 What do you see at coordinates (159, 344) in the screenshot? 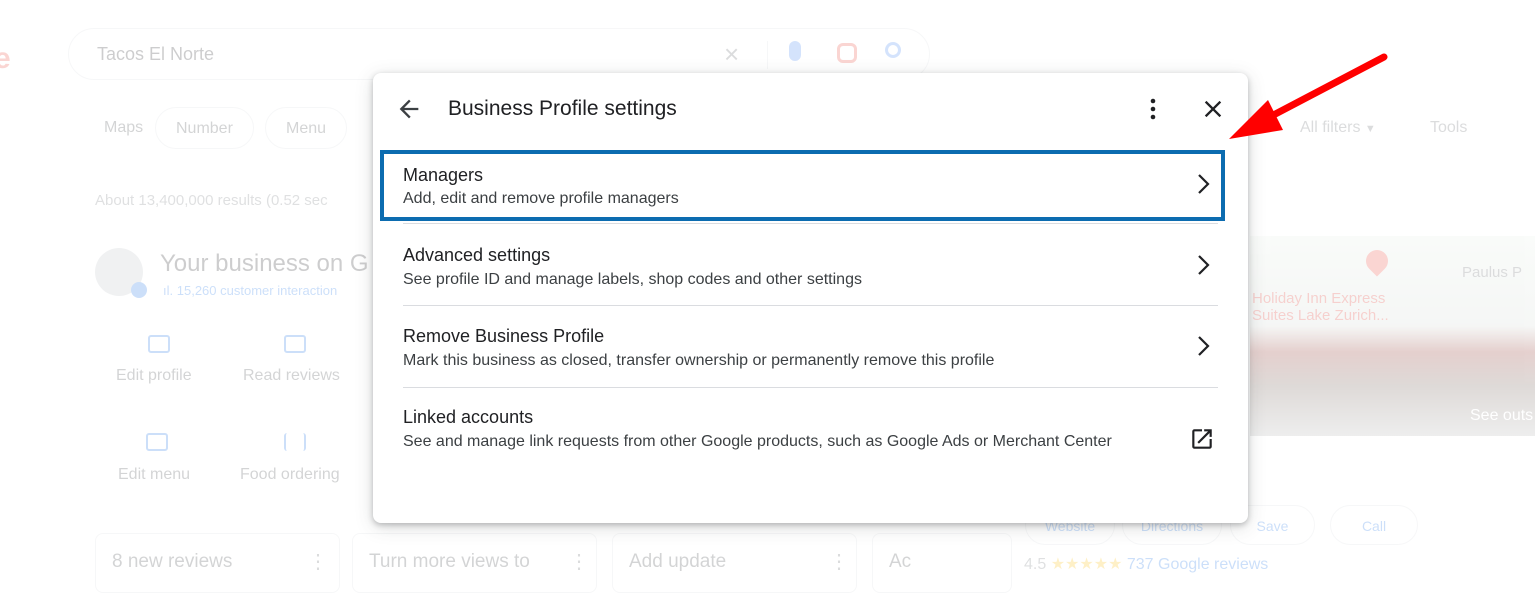
I see `store-icon` at bounding box center [159, 344].